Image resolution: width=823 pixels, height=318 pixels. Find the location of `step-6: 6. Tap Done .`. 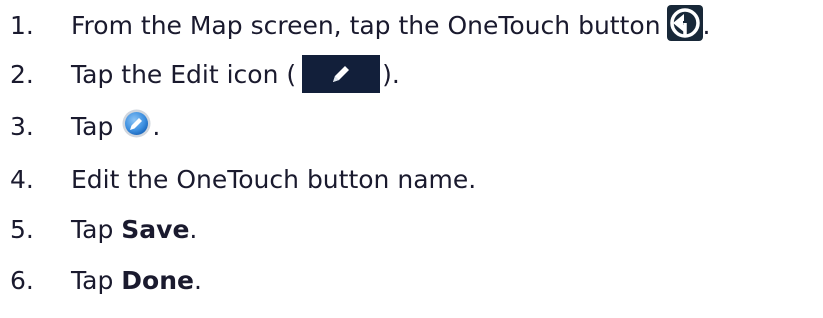

step-6: 6. Tap Done . is located at coordinates (411, 280).